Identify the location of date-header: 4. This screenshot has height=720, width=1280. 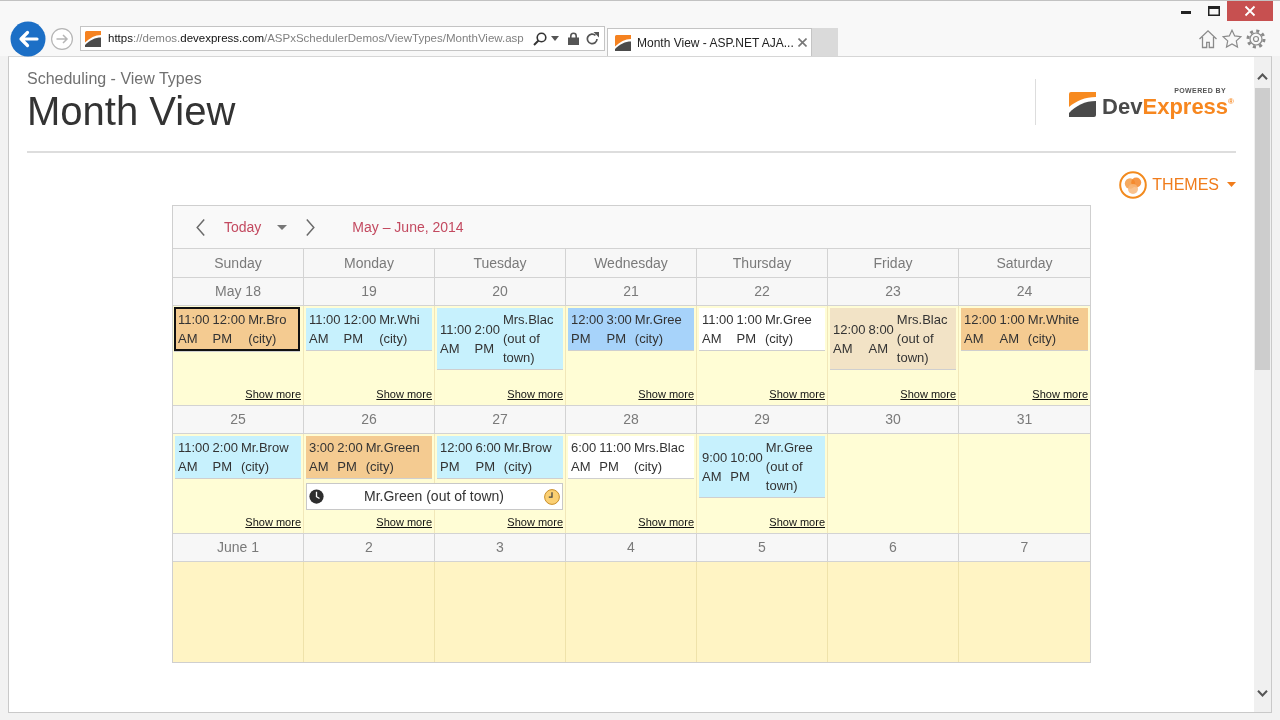
(631, 548).